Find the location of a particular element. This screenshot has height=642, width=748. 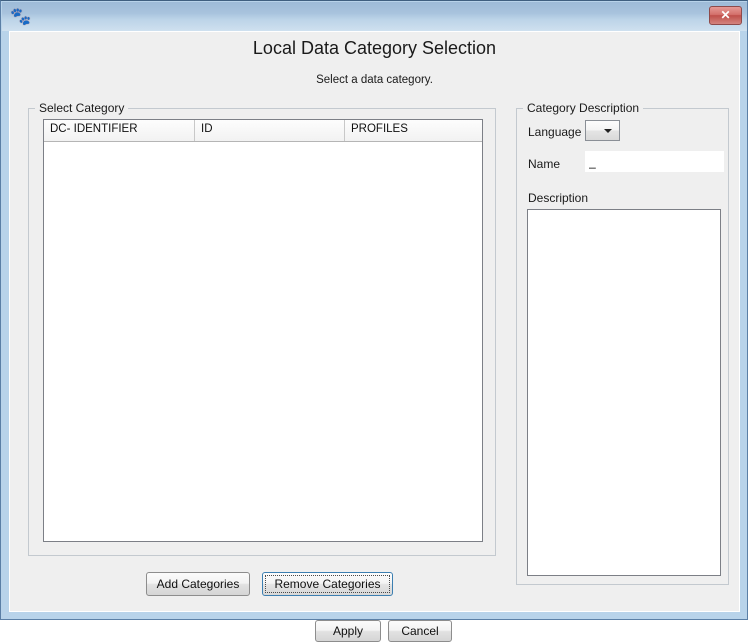

language-select is located at coordinates (602, 130).